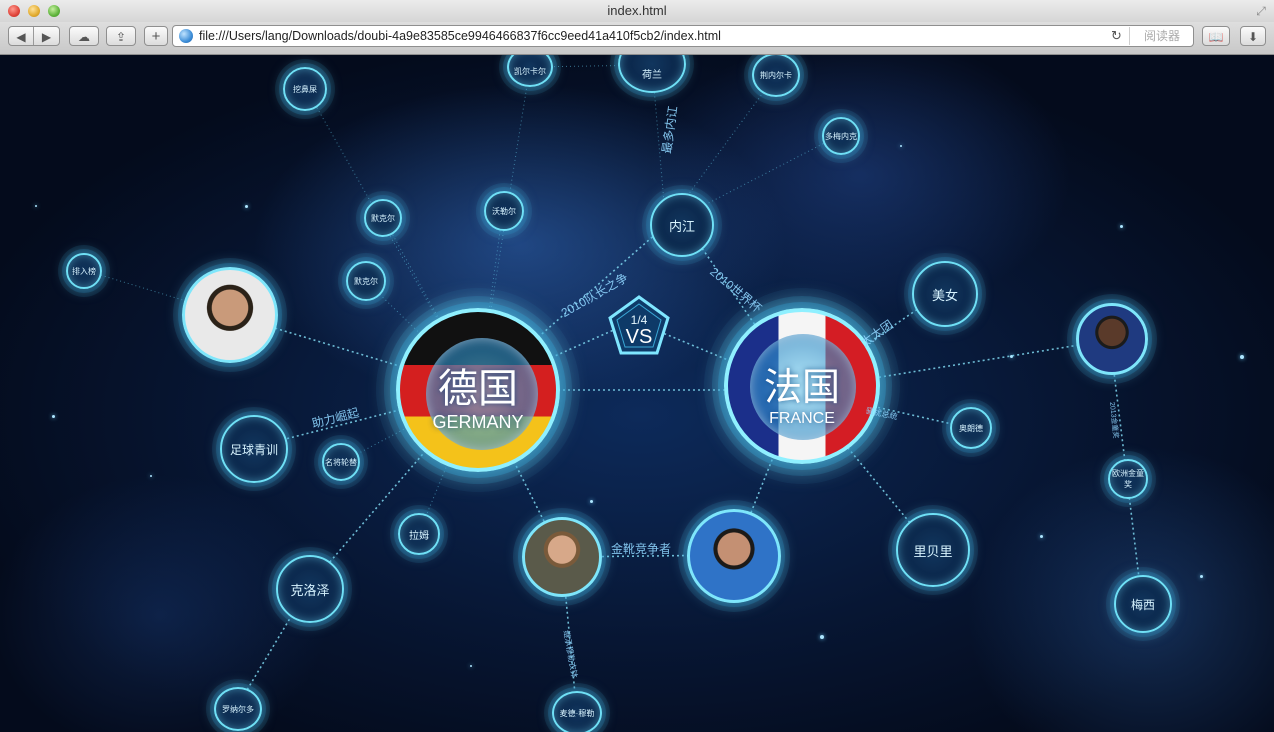  What do you see at coordinates (577, 711) in the screenshot?
I see `topic-node-muller2: 麦德·穆勒` at bounding box center [577, 711].